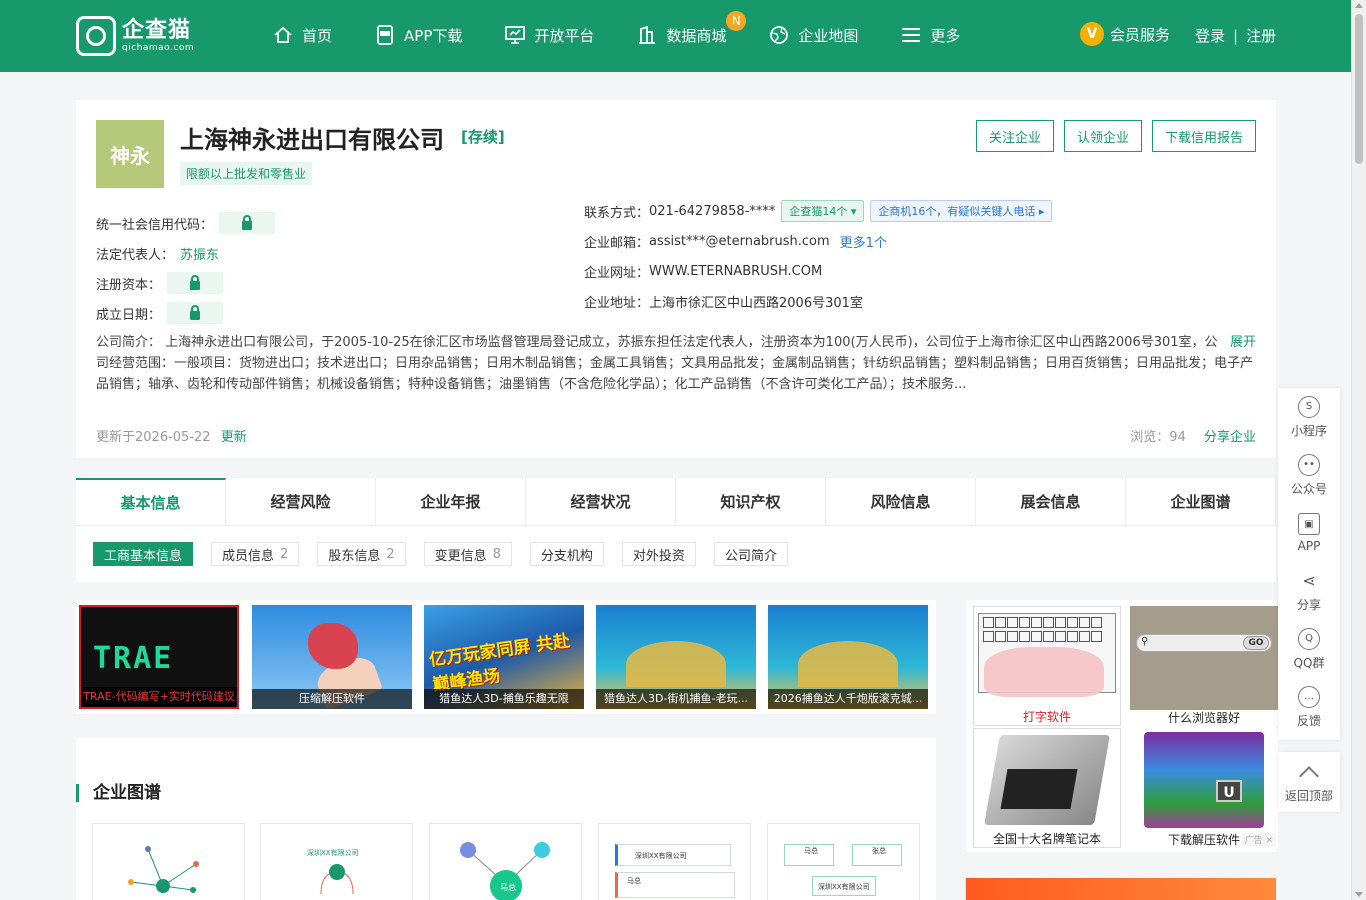  I want to click on subtab-intro: 公司简介, so click(750, 554).